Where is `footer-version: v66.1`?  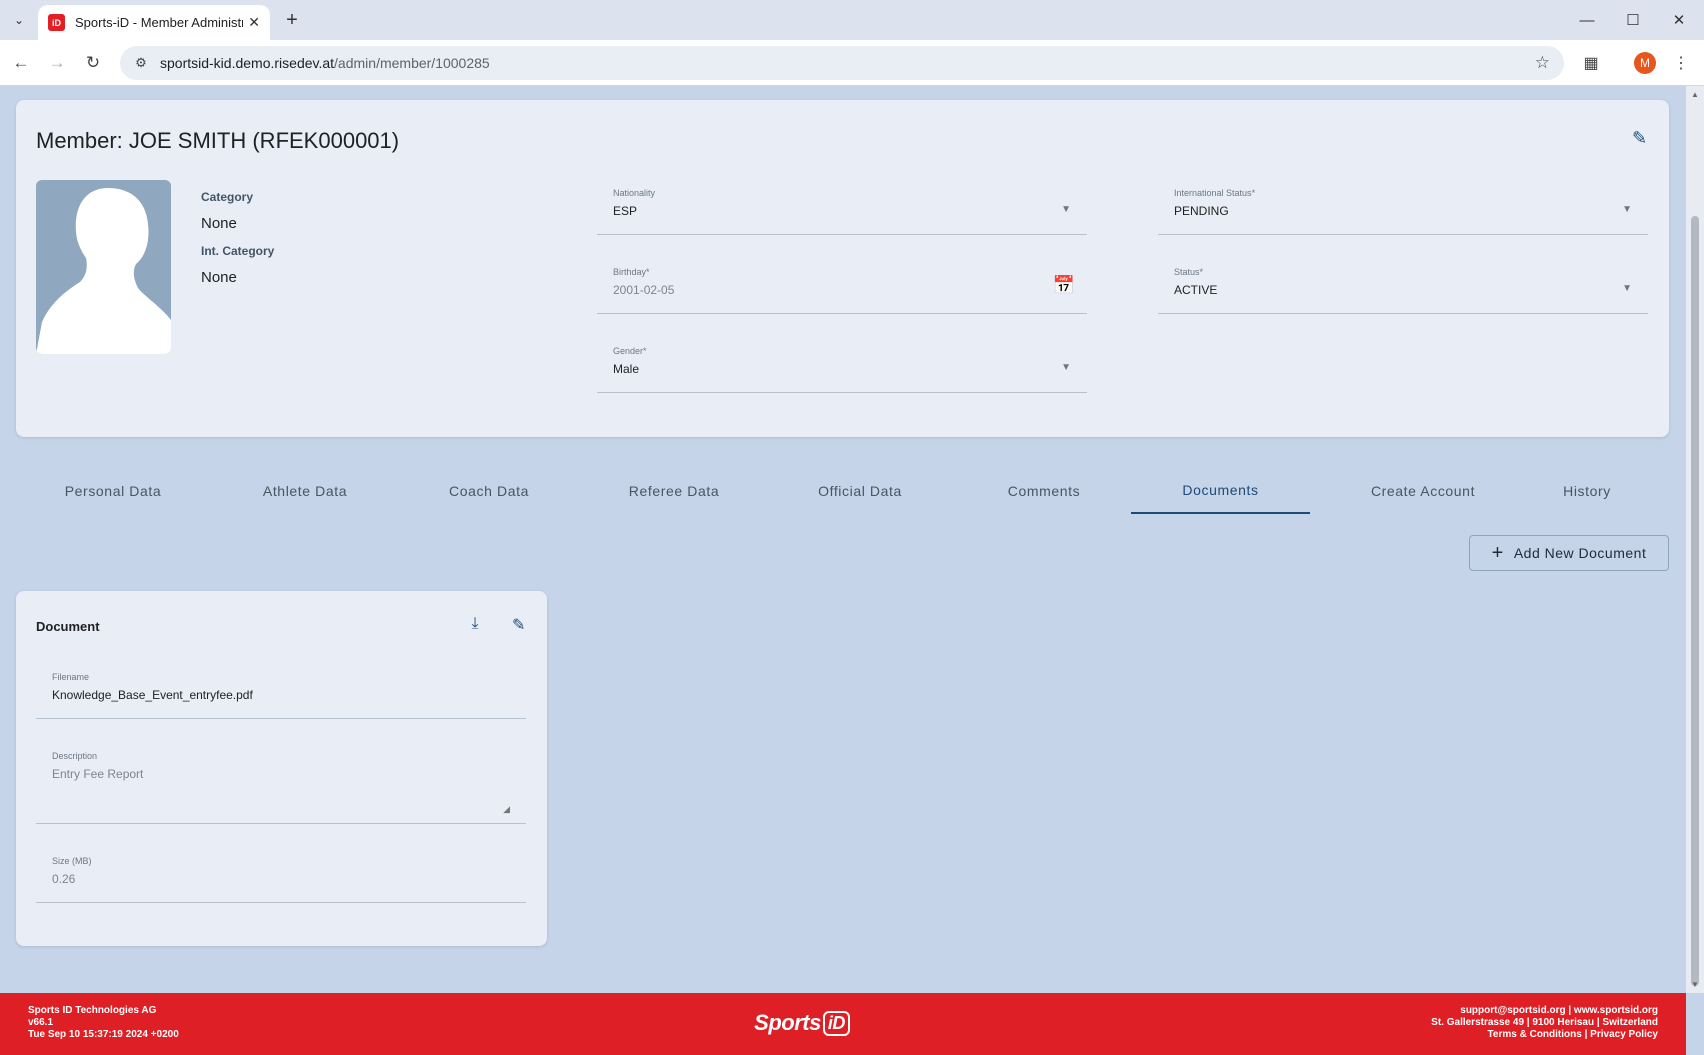
footer-version: v66.1 is located at coordinates (41, 1022).